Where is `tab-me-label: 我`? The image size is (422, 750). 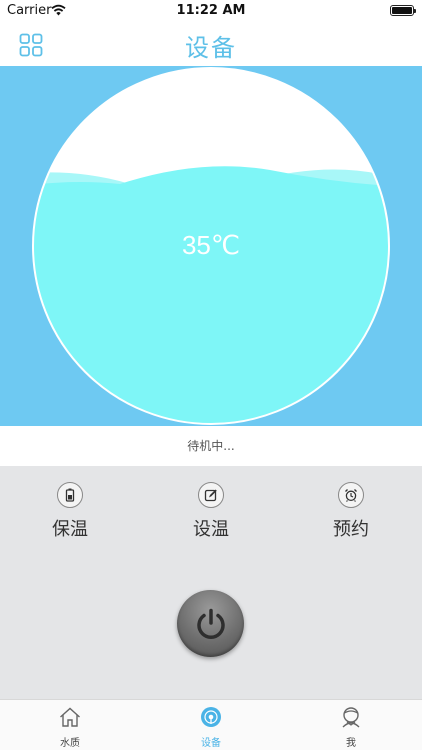 tab-me-label: 我 is located at coordinates (351, 743).